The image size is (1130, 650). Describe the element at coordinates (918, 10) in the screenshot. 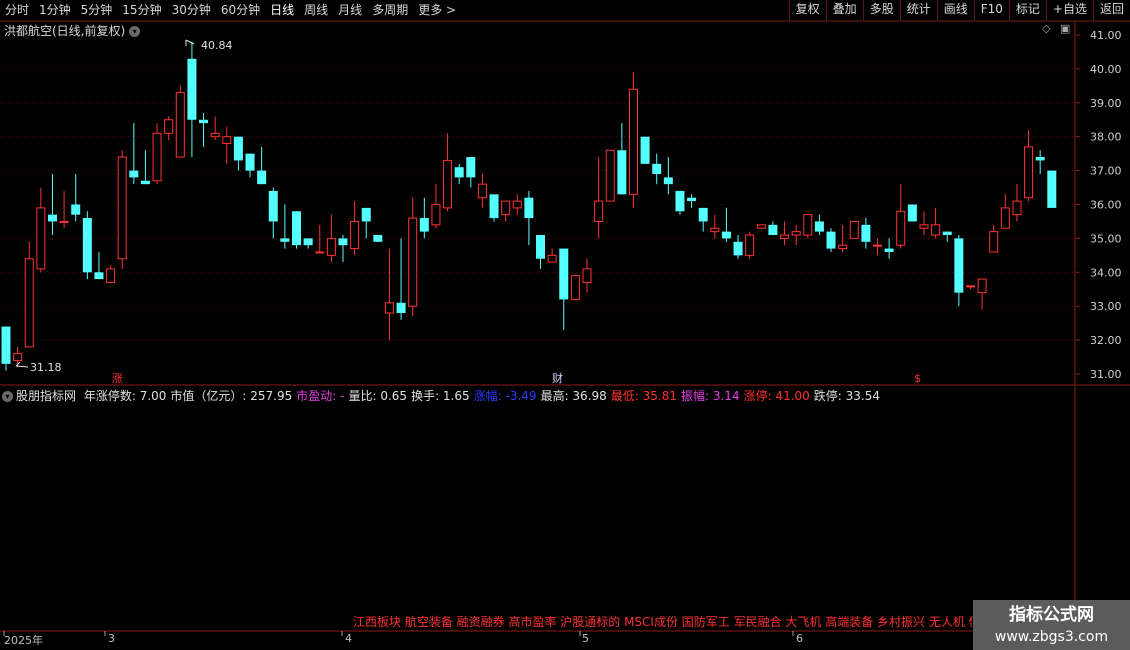

I see `toolbar-button: 统计` at that location.